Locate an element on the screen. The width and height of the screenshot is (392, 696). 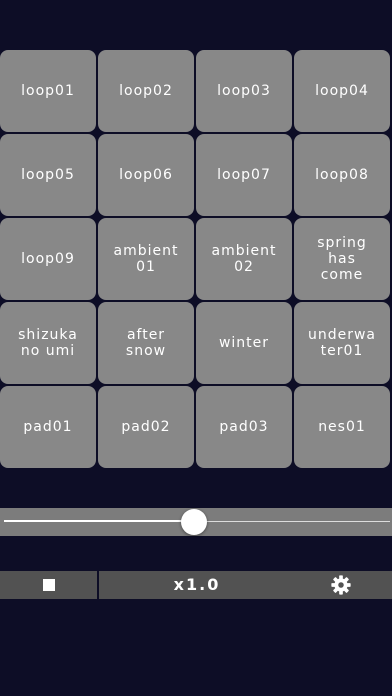
pad-button: pad03 is located at coordinates (244, 427).